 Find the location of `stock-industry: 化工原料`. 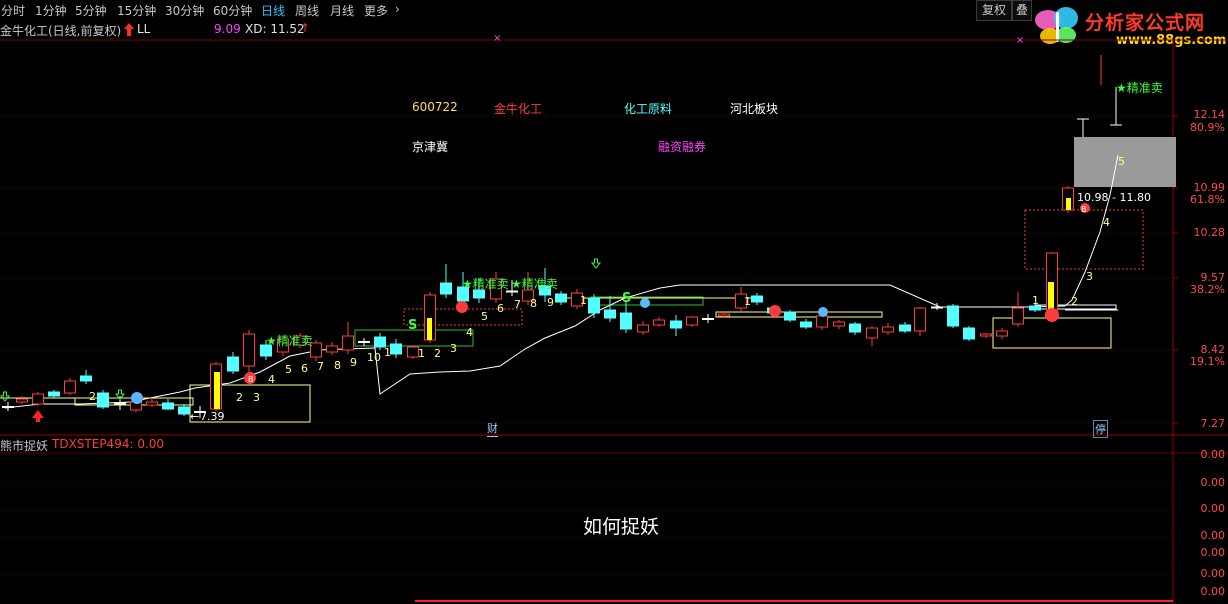

stock-industry: 化工原料 is located at coordinates (648, 109).